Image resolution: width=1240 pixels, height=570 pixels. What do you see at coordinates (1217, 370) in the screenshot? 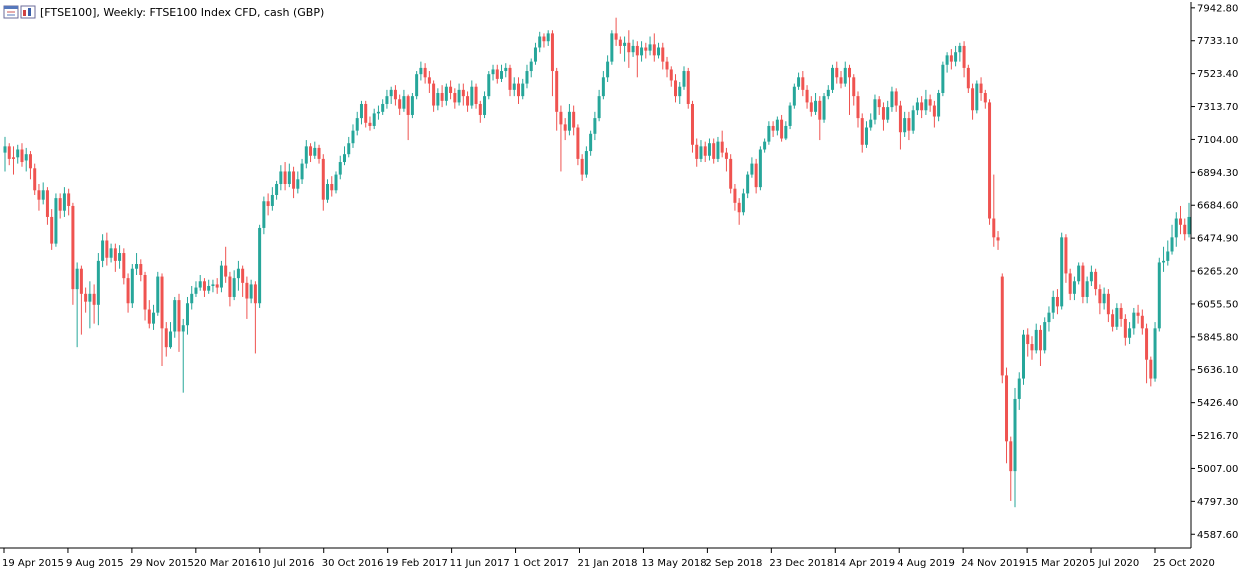
I see `y-tick-label: 5636.10` at bounding box center [1217, 370].